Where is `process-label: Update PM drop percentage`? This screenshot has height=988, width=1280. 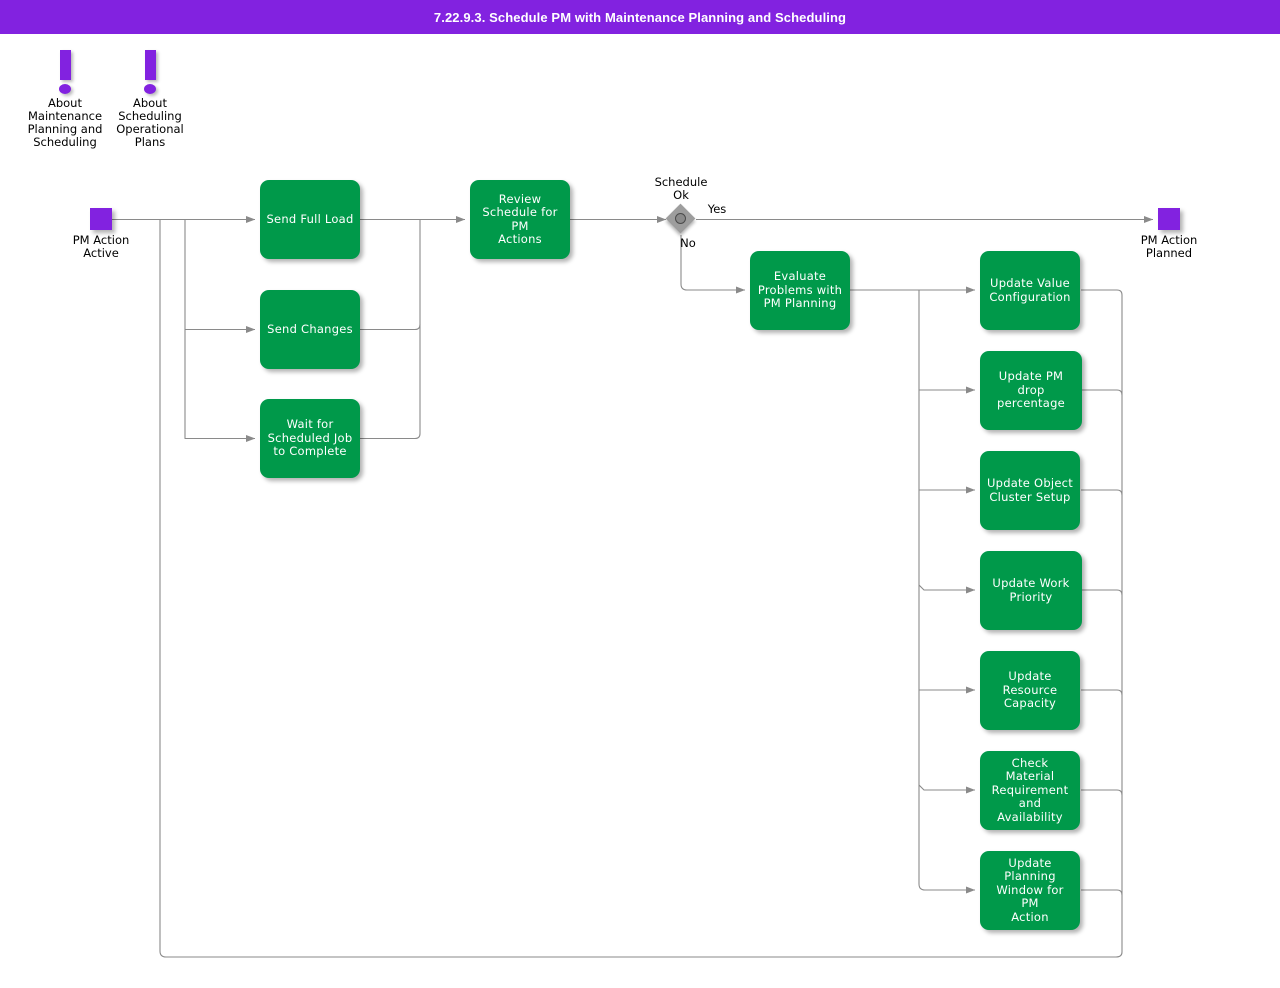
process-label: Update PM drop percentage is located at coordinates (1031, 390).